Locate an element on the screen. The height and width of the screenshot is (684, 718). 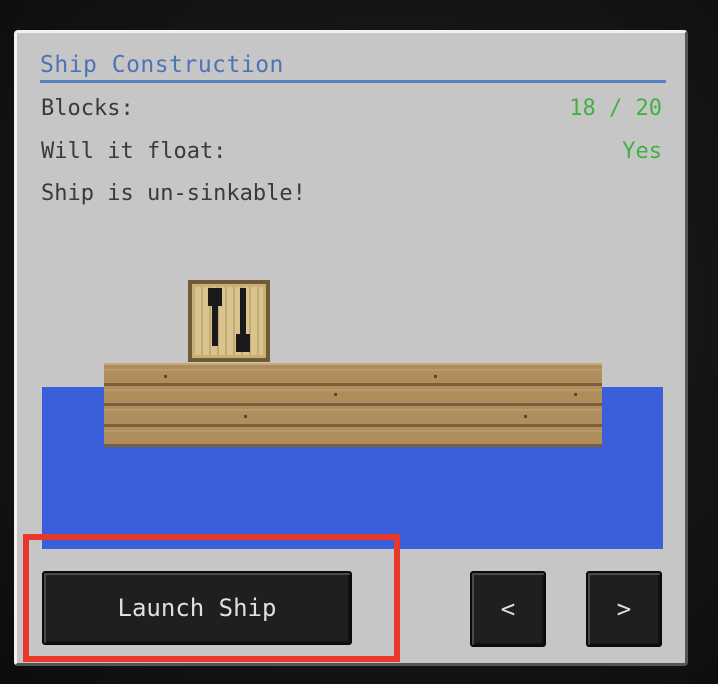
ship-status-text: Ship is un-sinkable! is located at coordinates (173, 193).